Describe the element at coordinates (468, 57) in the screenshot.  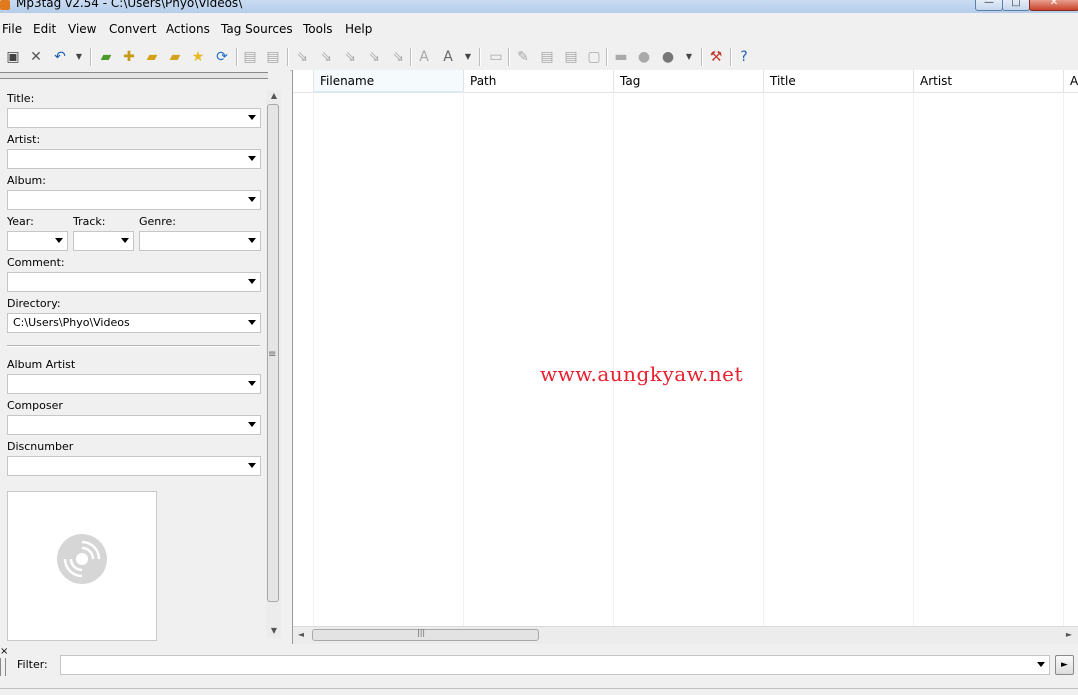
I see `case-dropdown-icon: ▼` at that location.